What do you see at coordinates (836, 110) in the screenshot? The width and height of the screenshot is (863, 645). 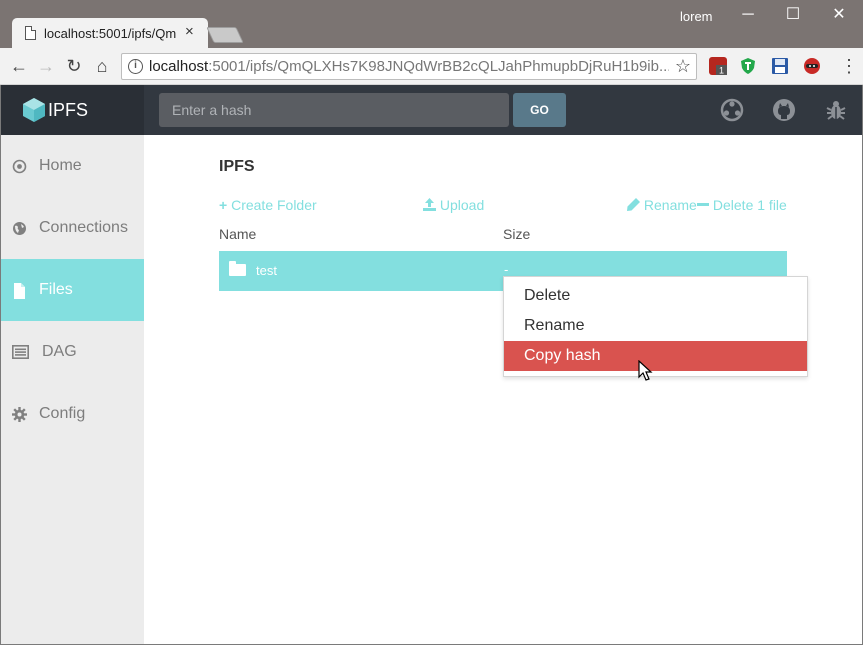 I see `bug-icon` at bounding box center [836, 110].